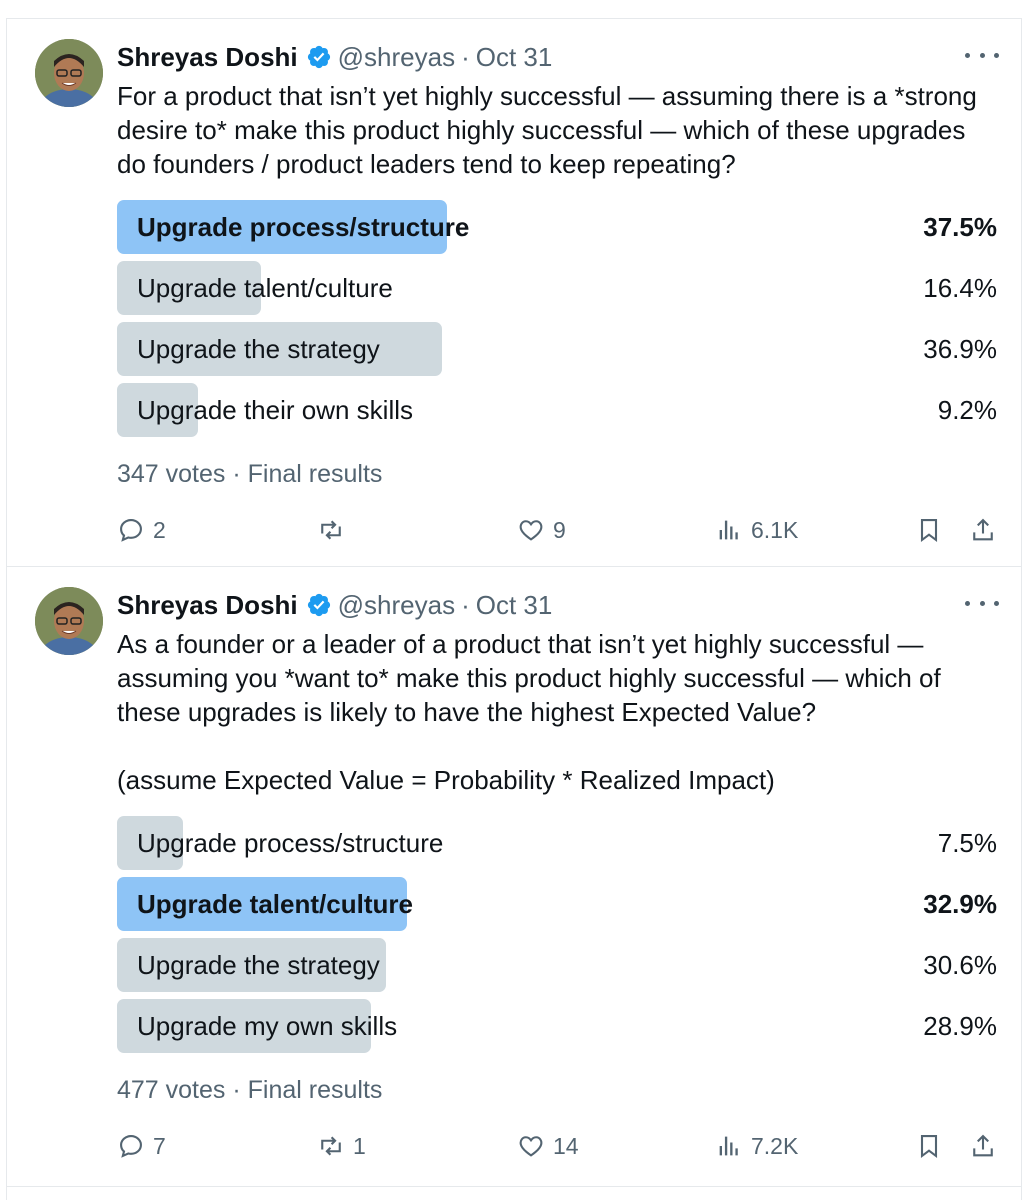 The image size is (1030, 1200). I want to click on tweet-actions: 7 1 14 7.2K, so click(562, 1146).